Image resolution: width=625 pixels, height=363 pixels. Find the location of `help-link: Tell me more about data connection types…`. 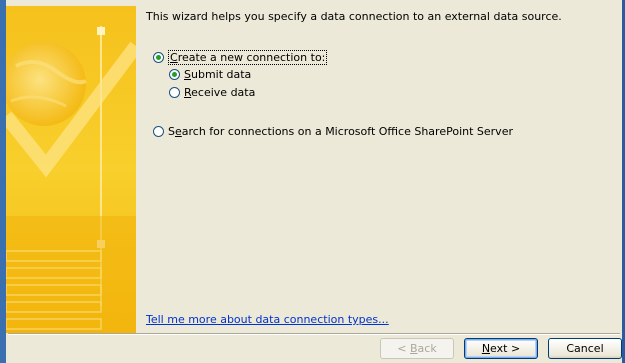

help-link: Tell me more about data connection types… is located at coordinates (267, 319).